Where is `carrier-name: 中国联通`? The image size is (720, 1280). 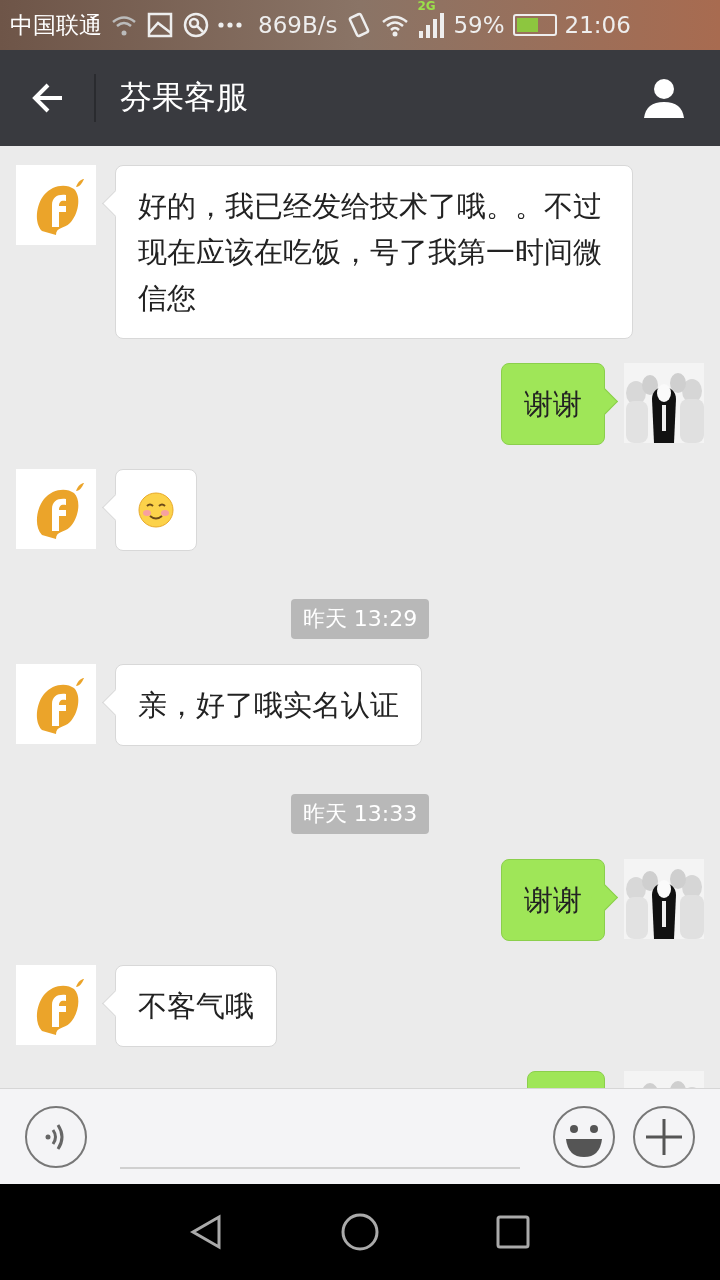 carrier-name: 中国联通 is located at coordinates (56, 25).